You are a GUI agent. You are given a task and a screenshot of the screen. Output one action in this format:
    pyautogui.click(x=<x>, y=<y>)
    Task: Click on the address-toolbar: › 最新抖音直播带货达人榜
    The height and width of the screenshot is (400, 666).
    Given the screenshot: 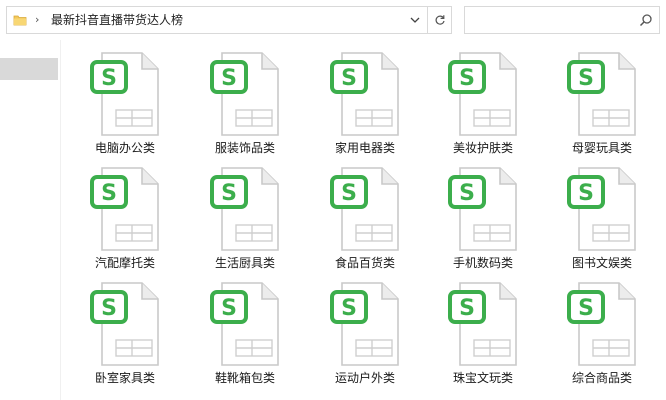 What is the action you would take?
    pyautogui.click(x=333, y=20)
    